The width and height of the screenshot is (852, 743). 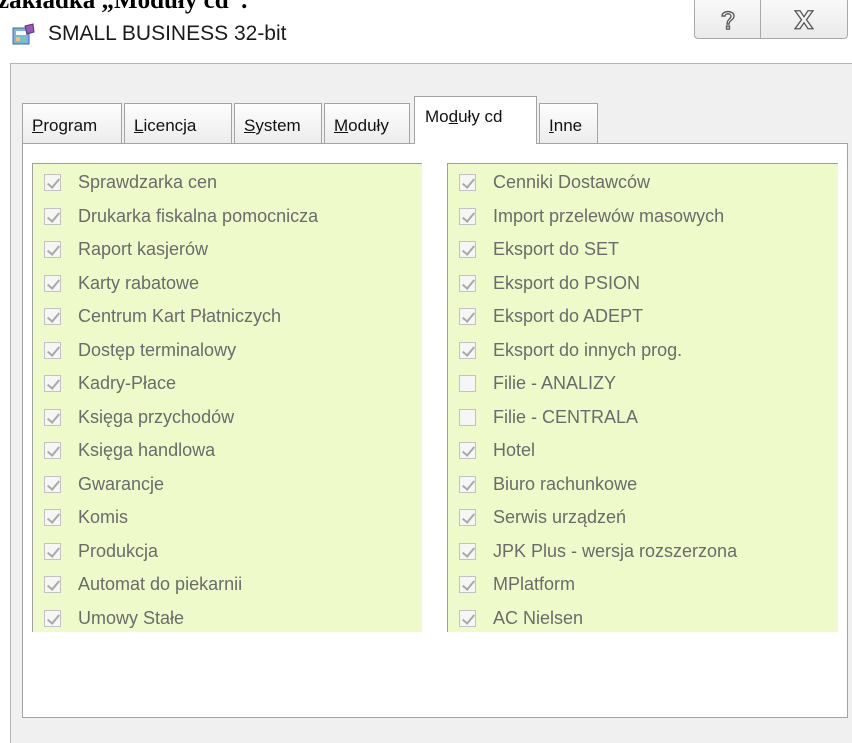 I want to click on module-label: Centrum Kart Płatniczych, so click(x=180, y=316).